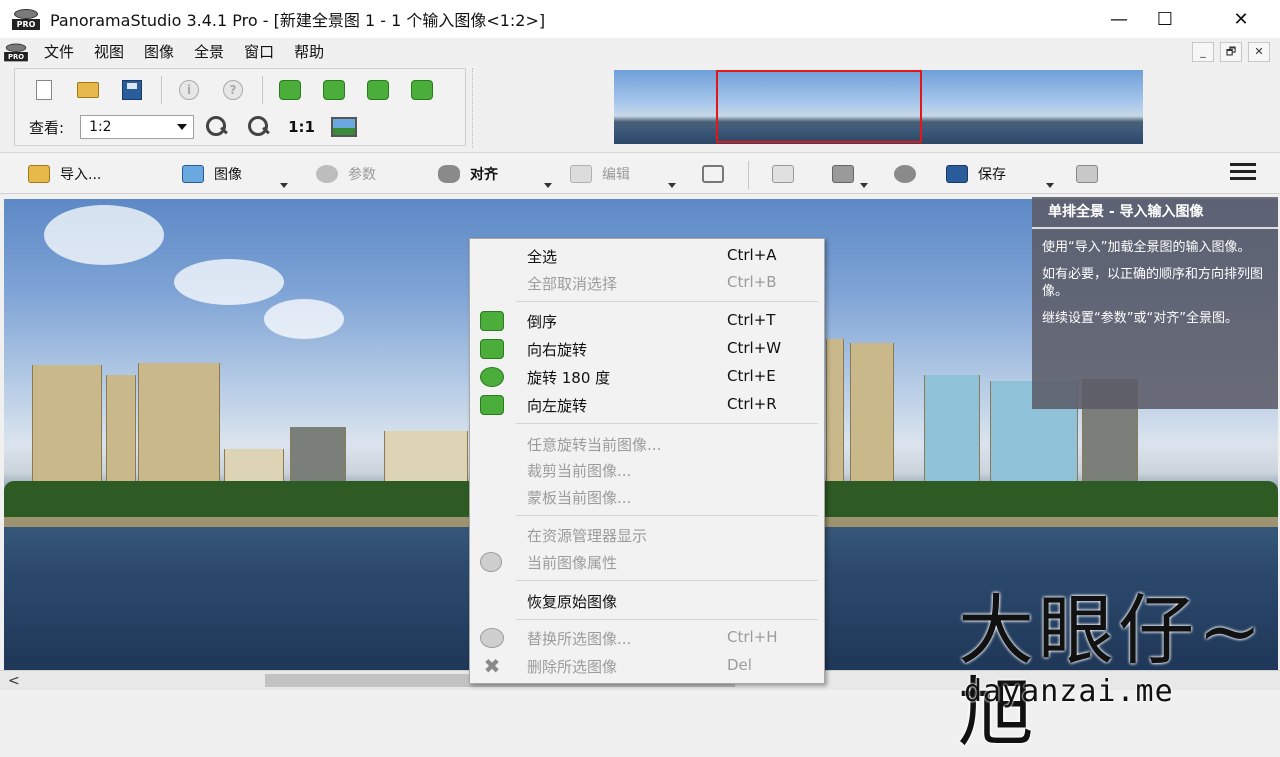 The height and width of the screenshot is (757, 1280). I want to click on menu-window: 窗口, so click(263, 52).